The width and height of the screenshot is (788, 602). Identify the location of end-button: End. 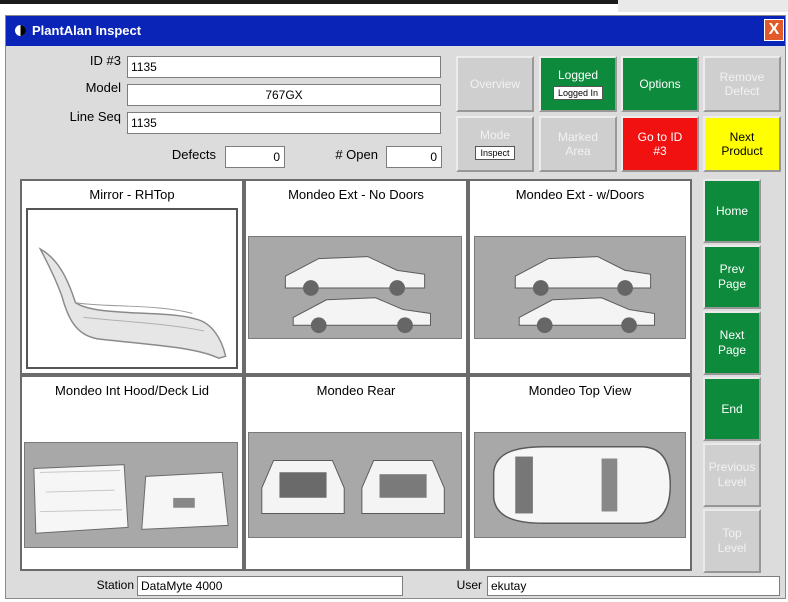
(732, 409).